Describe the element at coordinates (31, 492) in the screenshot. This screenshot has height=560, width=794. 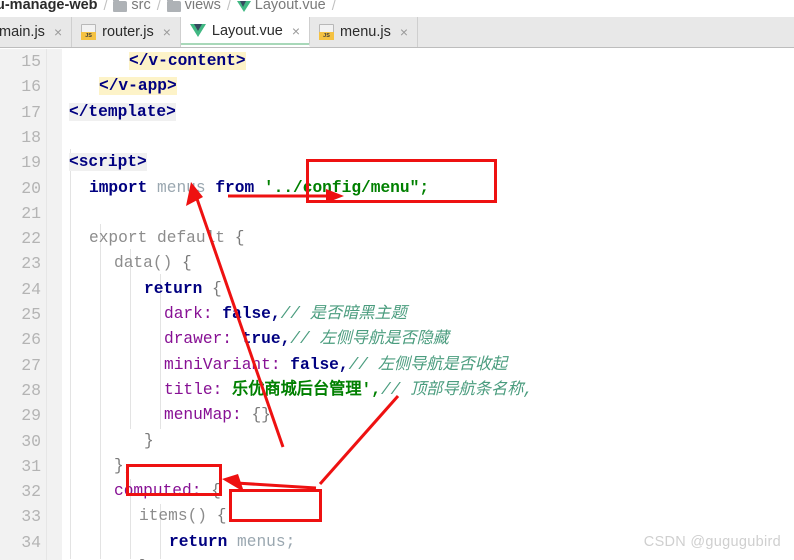
I see `line-number: 32` at that location.